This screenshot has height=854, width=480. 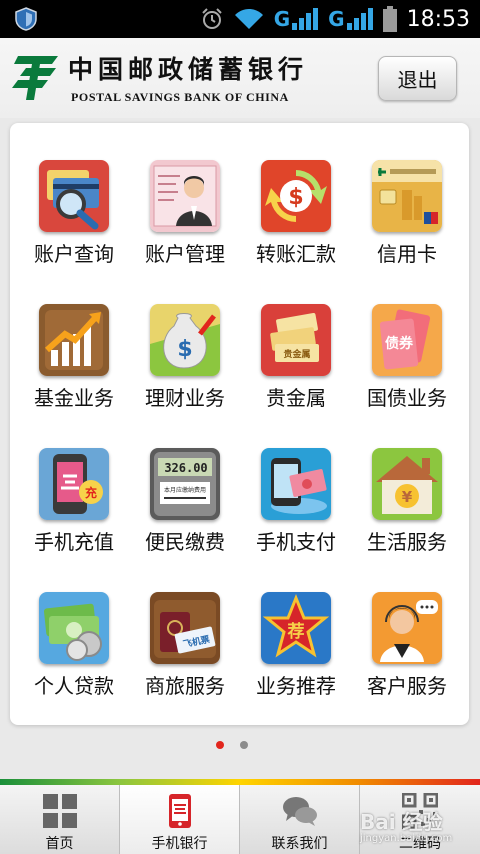 I want to click on transfer-icon: $, so click(x=296, y=196).